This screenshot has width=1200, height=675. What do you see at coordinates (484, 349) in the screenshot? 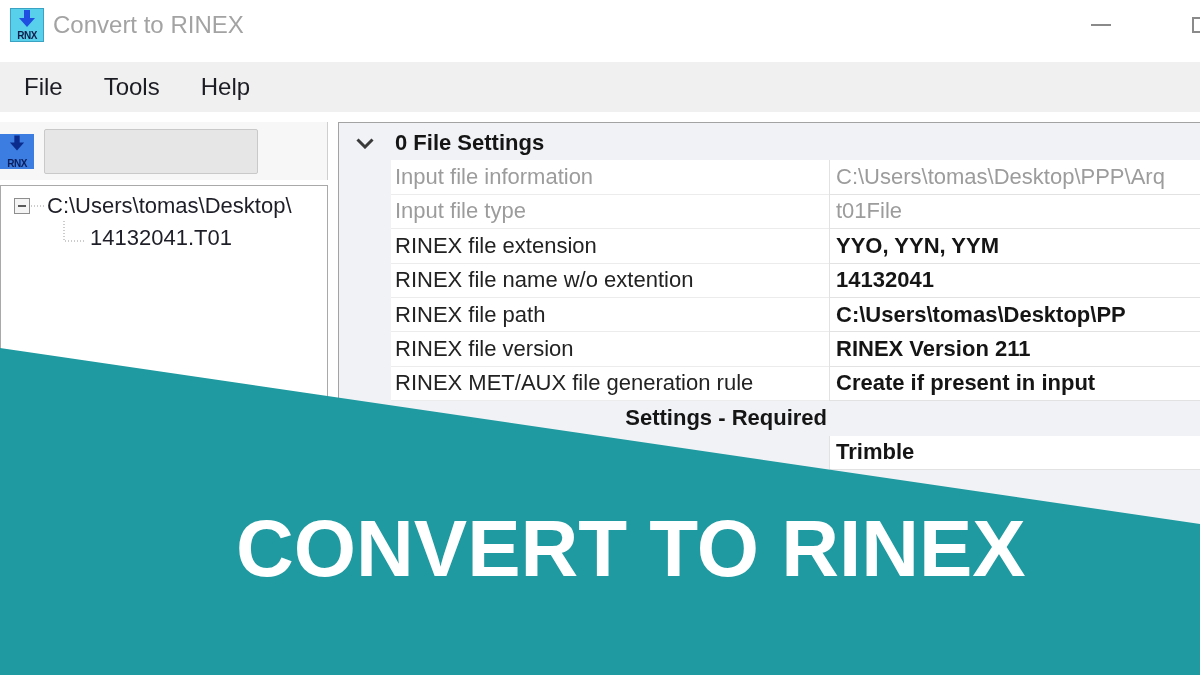
I see `property-label: RINEX file version` at bounding box center [484, 349].